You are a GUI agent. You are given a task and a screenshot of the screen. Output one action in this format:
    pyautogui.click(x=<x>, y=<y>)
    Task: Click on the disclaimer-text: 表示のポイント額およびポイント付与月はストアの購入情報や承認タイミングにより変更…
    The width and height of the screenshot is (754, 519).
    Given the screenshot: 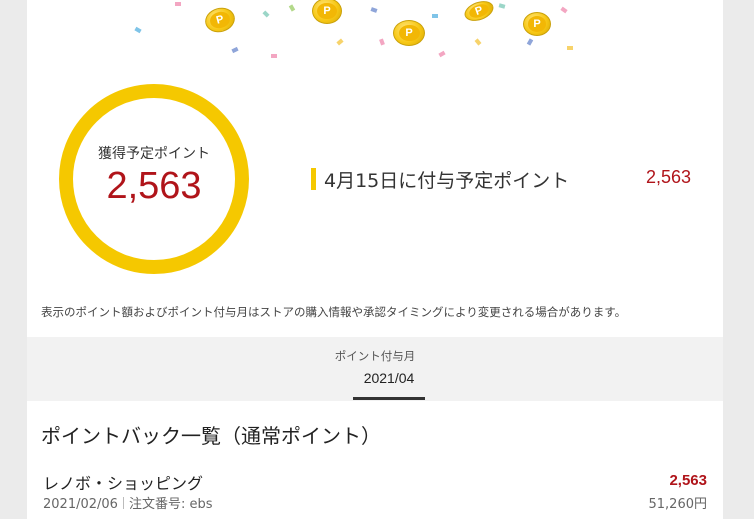 What is the action you would take?
    pyautogui.click(x=334, y=312)
    